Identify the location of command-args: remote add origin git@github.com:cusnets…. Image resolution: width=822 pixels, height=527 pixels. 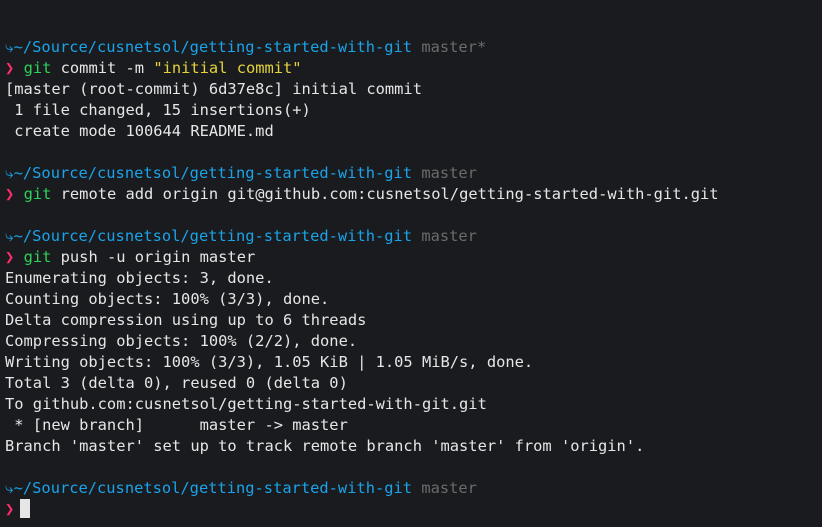
(385, 194).